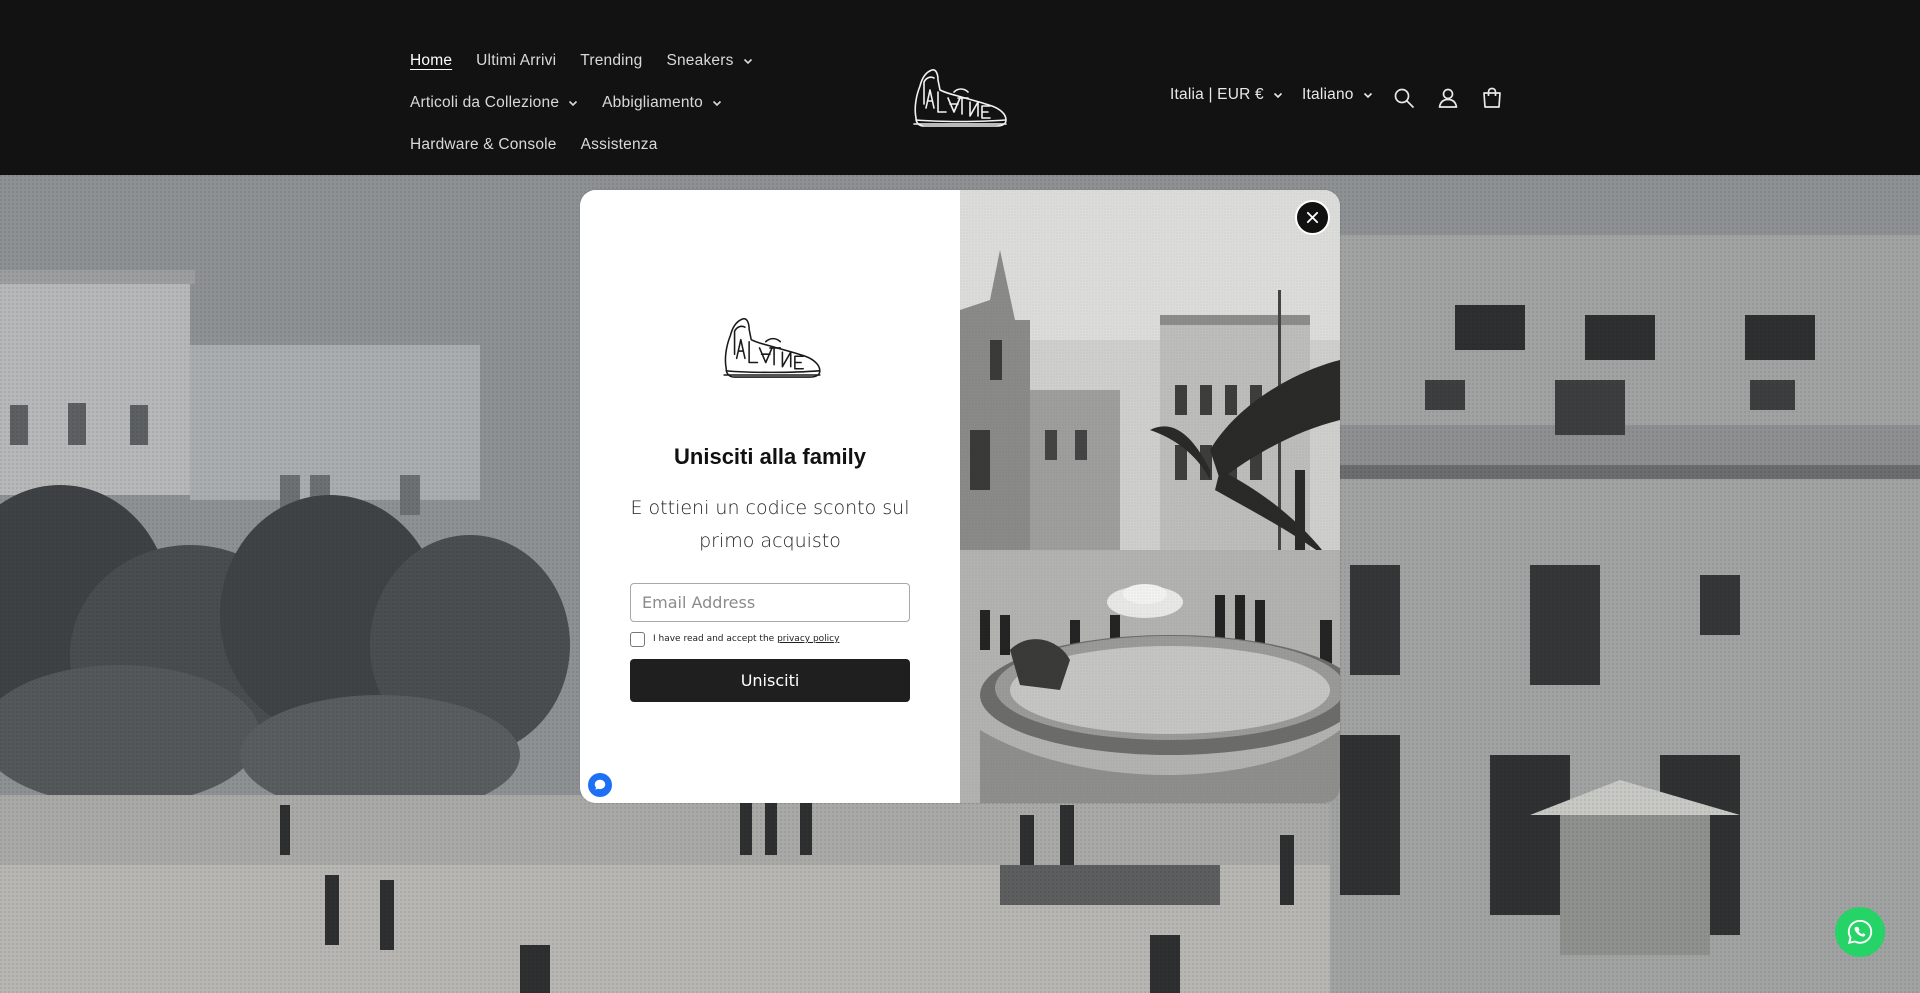 The width and height of the screenshot is (1920, 993). I want to click on nav-item-abbigliamento: Abbigliamento, so click(662, 103).